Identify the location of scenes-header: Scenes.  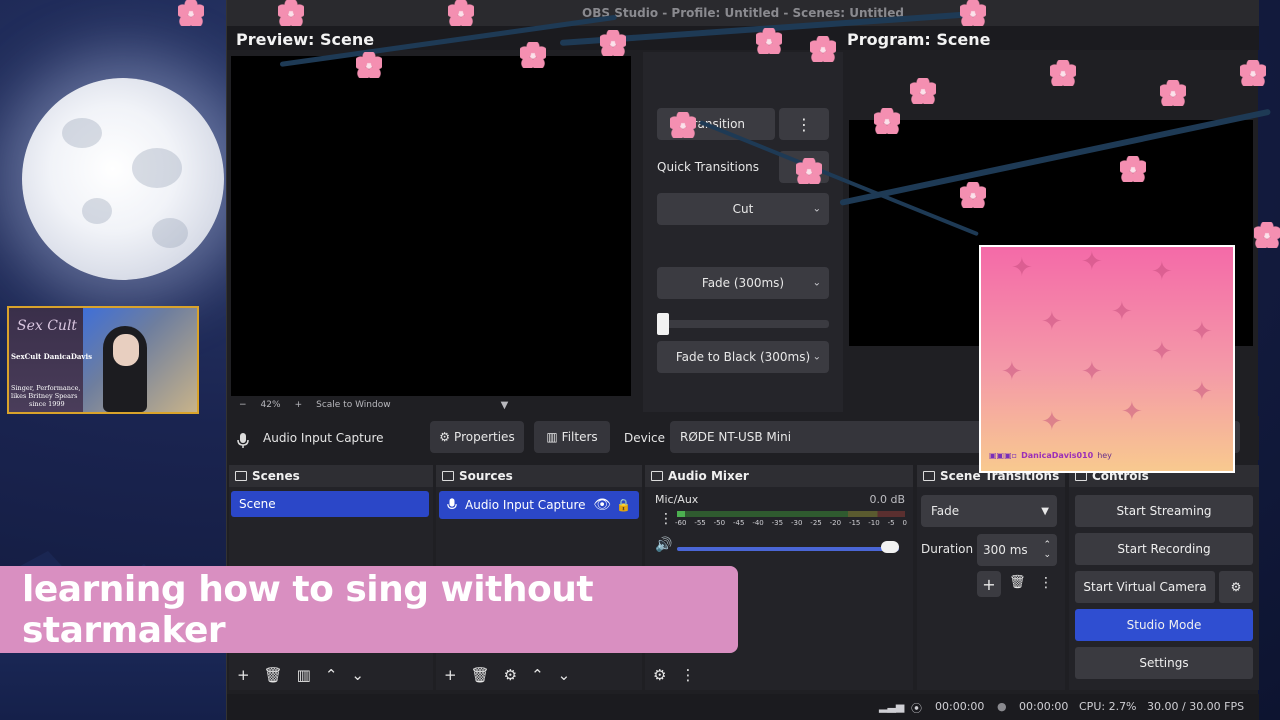
(331, 476).